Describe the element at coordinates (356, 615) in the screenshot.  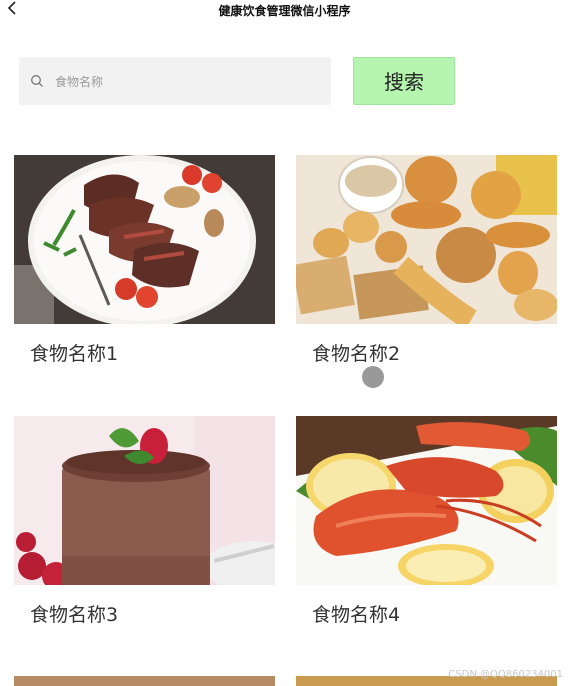
I see `food-name: 食物名称4` at that location.